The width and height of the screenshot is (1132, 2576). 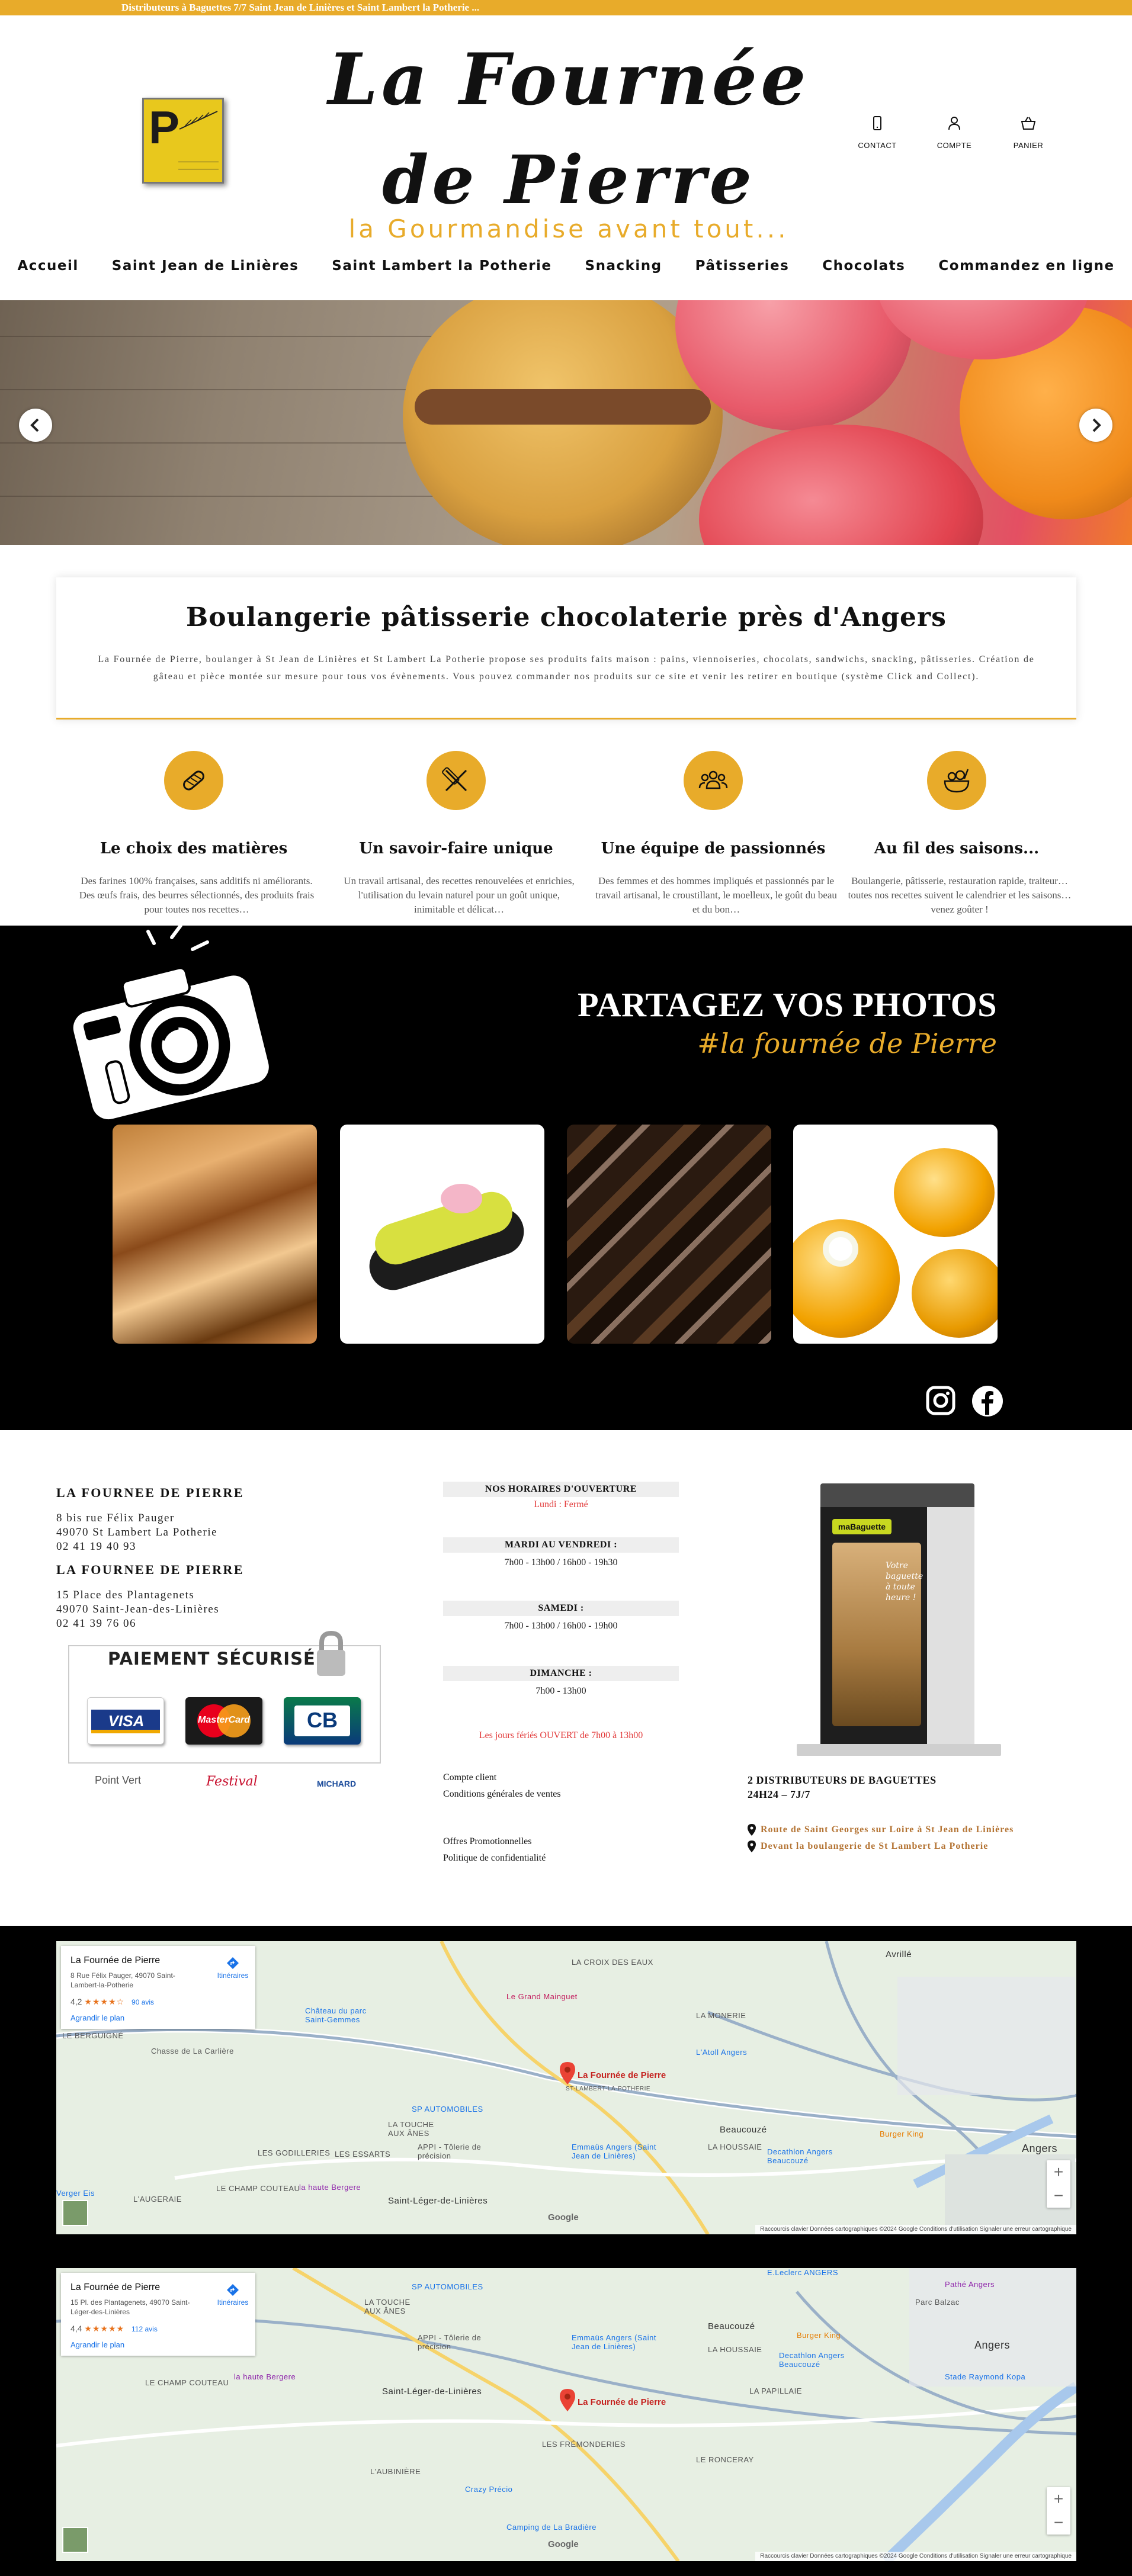 What do you see at coordinates (743, 2130) in the screenshot?
I see `map-place-label: Beaucouzé` at bounding box center [743, 2130].